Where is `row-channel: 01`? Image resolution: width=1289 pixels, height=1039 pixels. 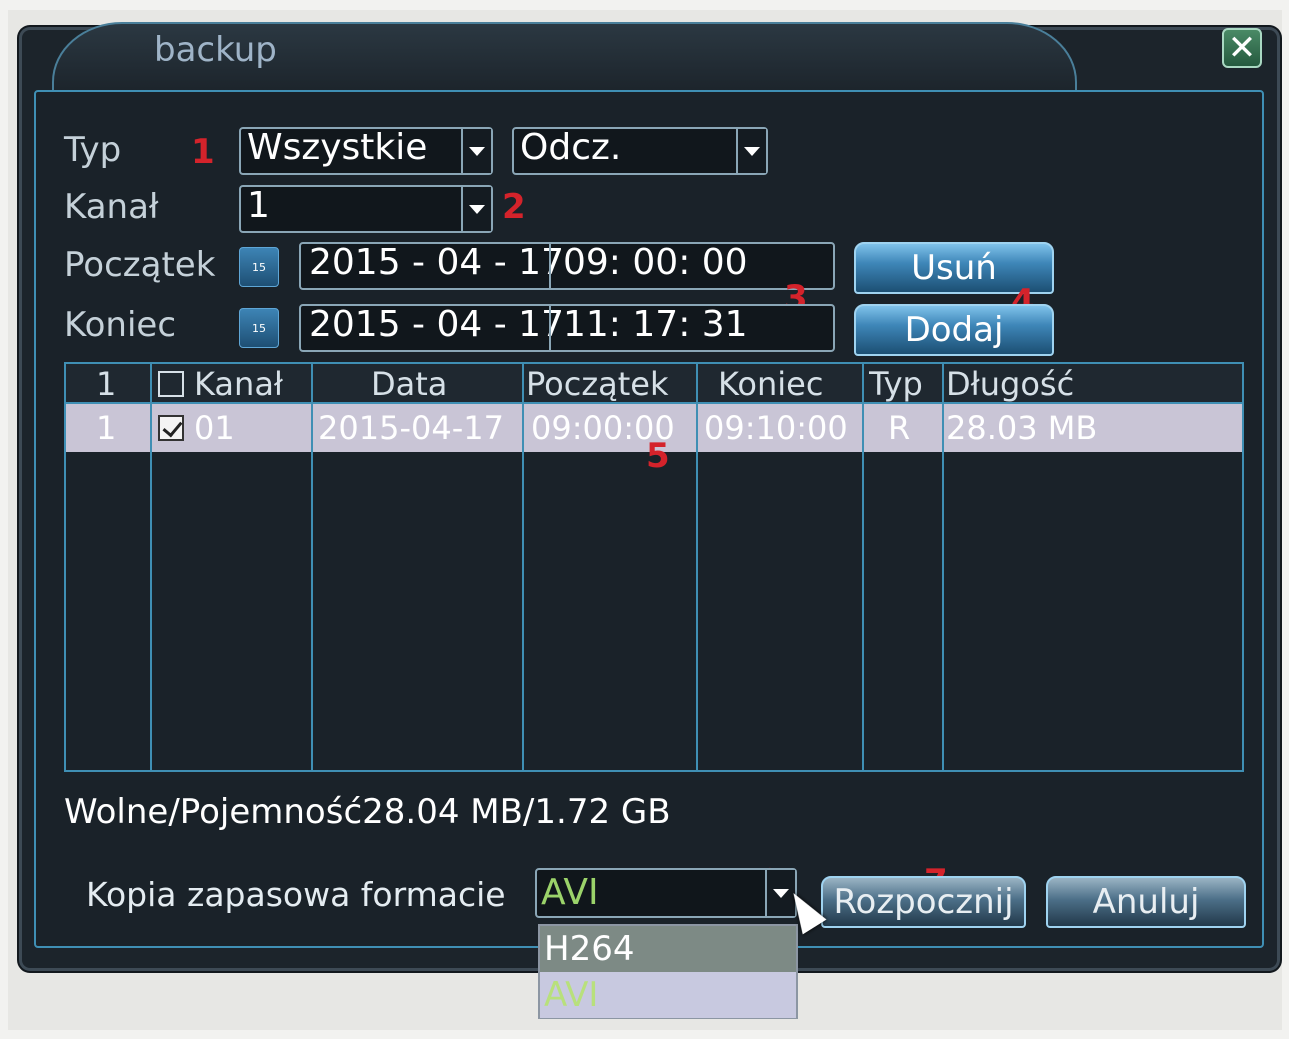 row-channel: 01 is located at coordinates (233, 428).